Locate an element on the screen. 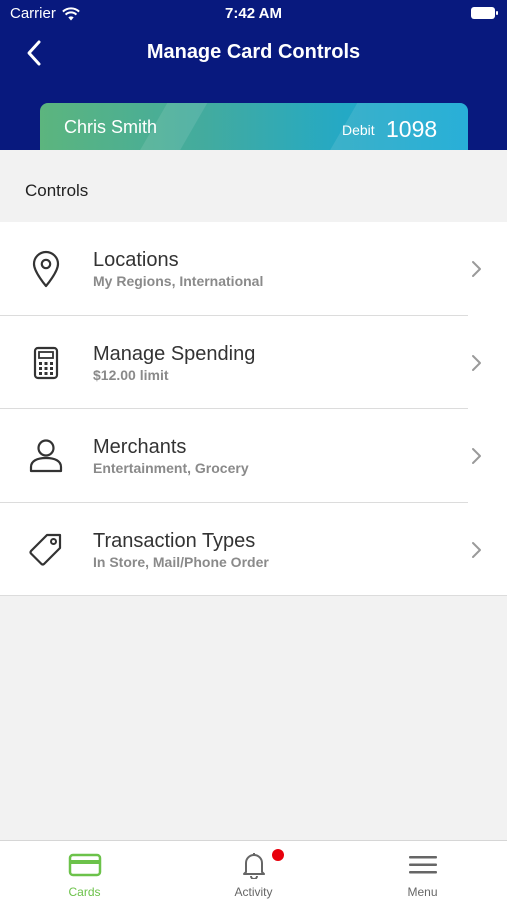 The width and height of the screenshot is (507, 900). tab-label: Cards is located at coordinates (84, 892).